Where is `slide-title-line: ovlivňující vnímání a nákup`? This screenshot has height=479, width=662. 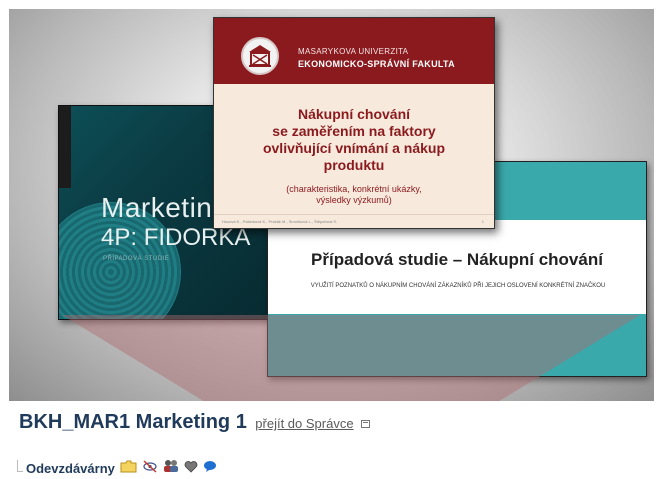 slide-title-line: ovlivňující vnímání a nákup is located at coordinates (354, 148).